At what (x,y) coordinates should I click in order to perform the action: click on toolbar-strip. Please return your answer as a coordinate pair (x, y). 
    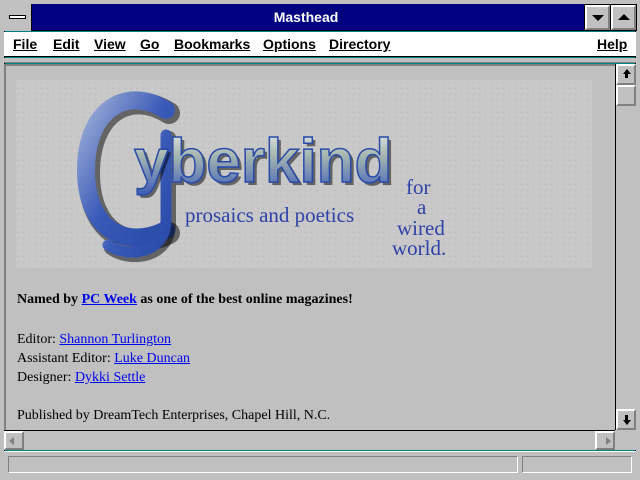
    Looking at the image, I should click on (320, 60).